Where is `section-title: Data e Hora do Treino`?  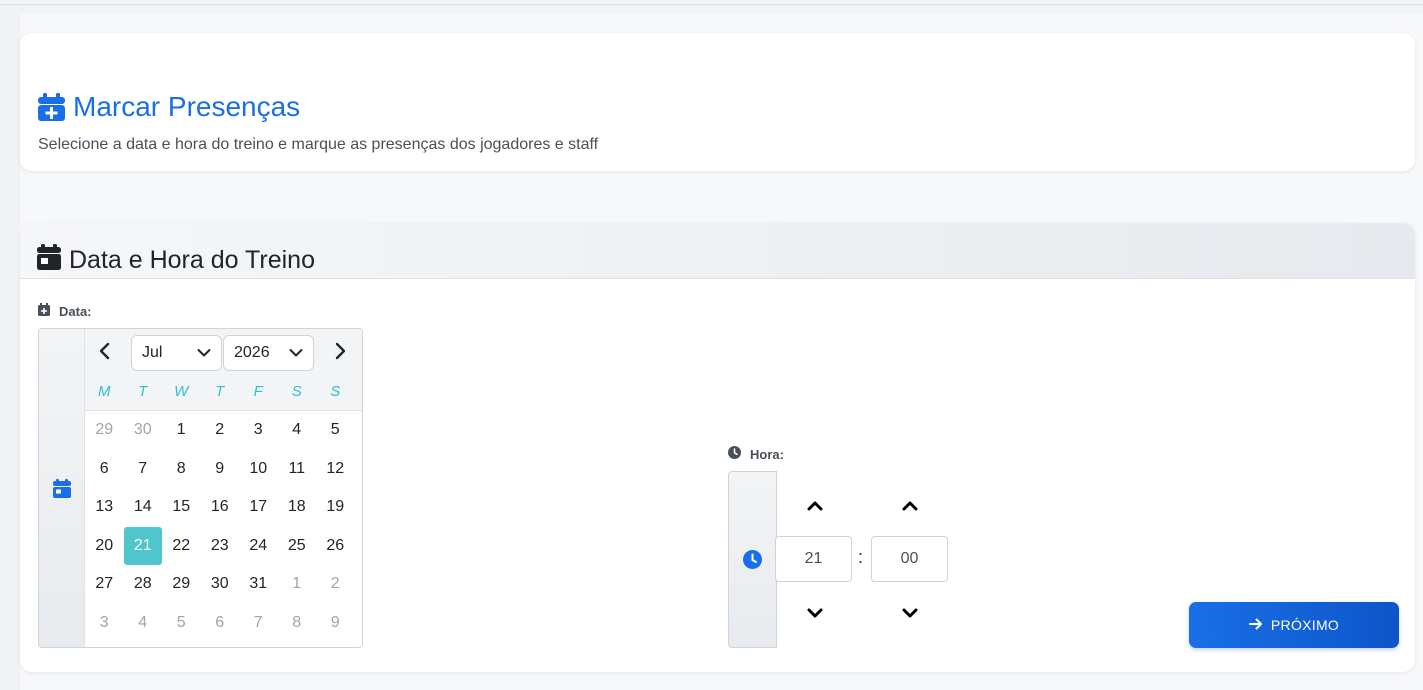 section-title: Data e Hora do Treino is located at coordinates (192, 259).